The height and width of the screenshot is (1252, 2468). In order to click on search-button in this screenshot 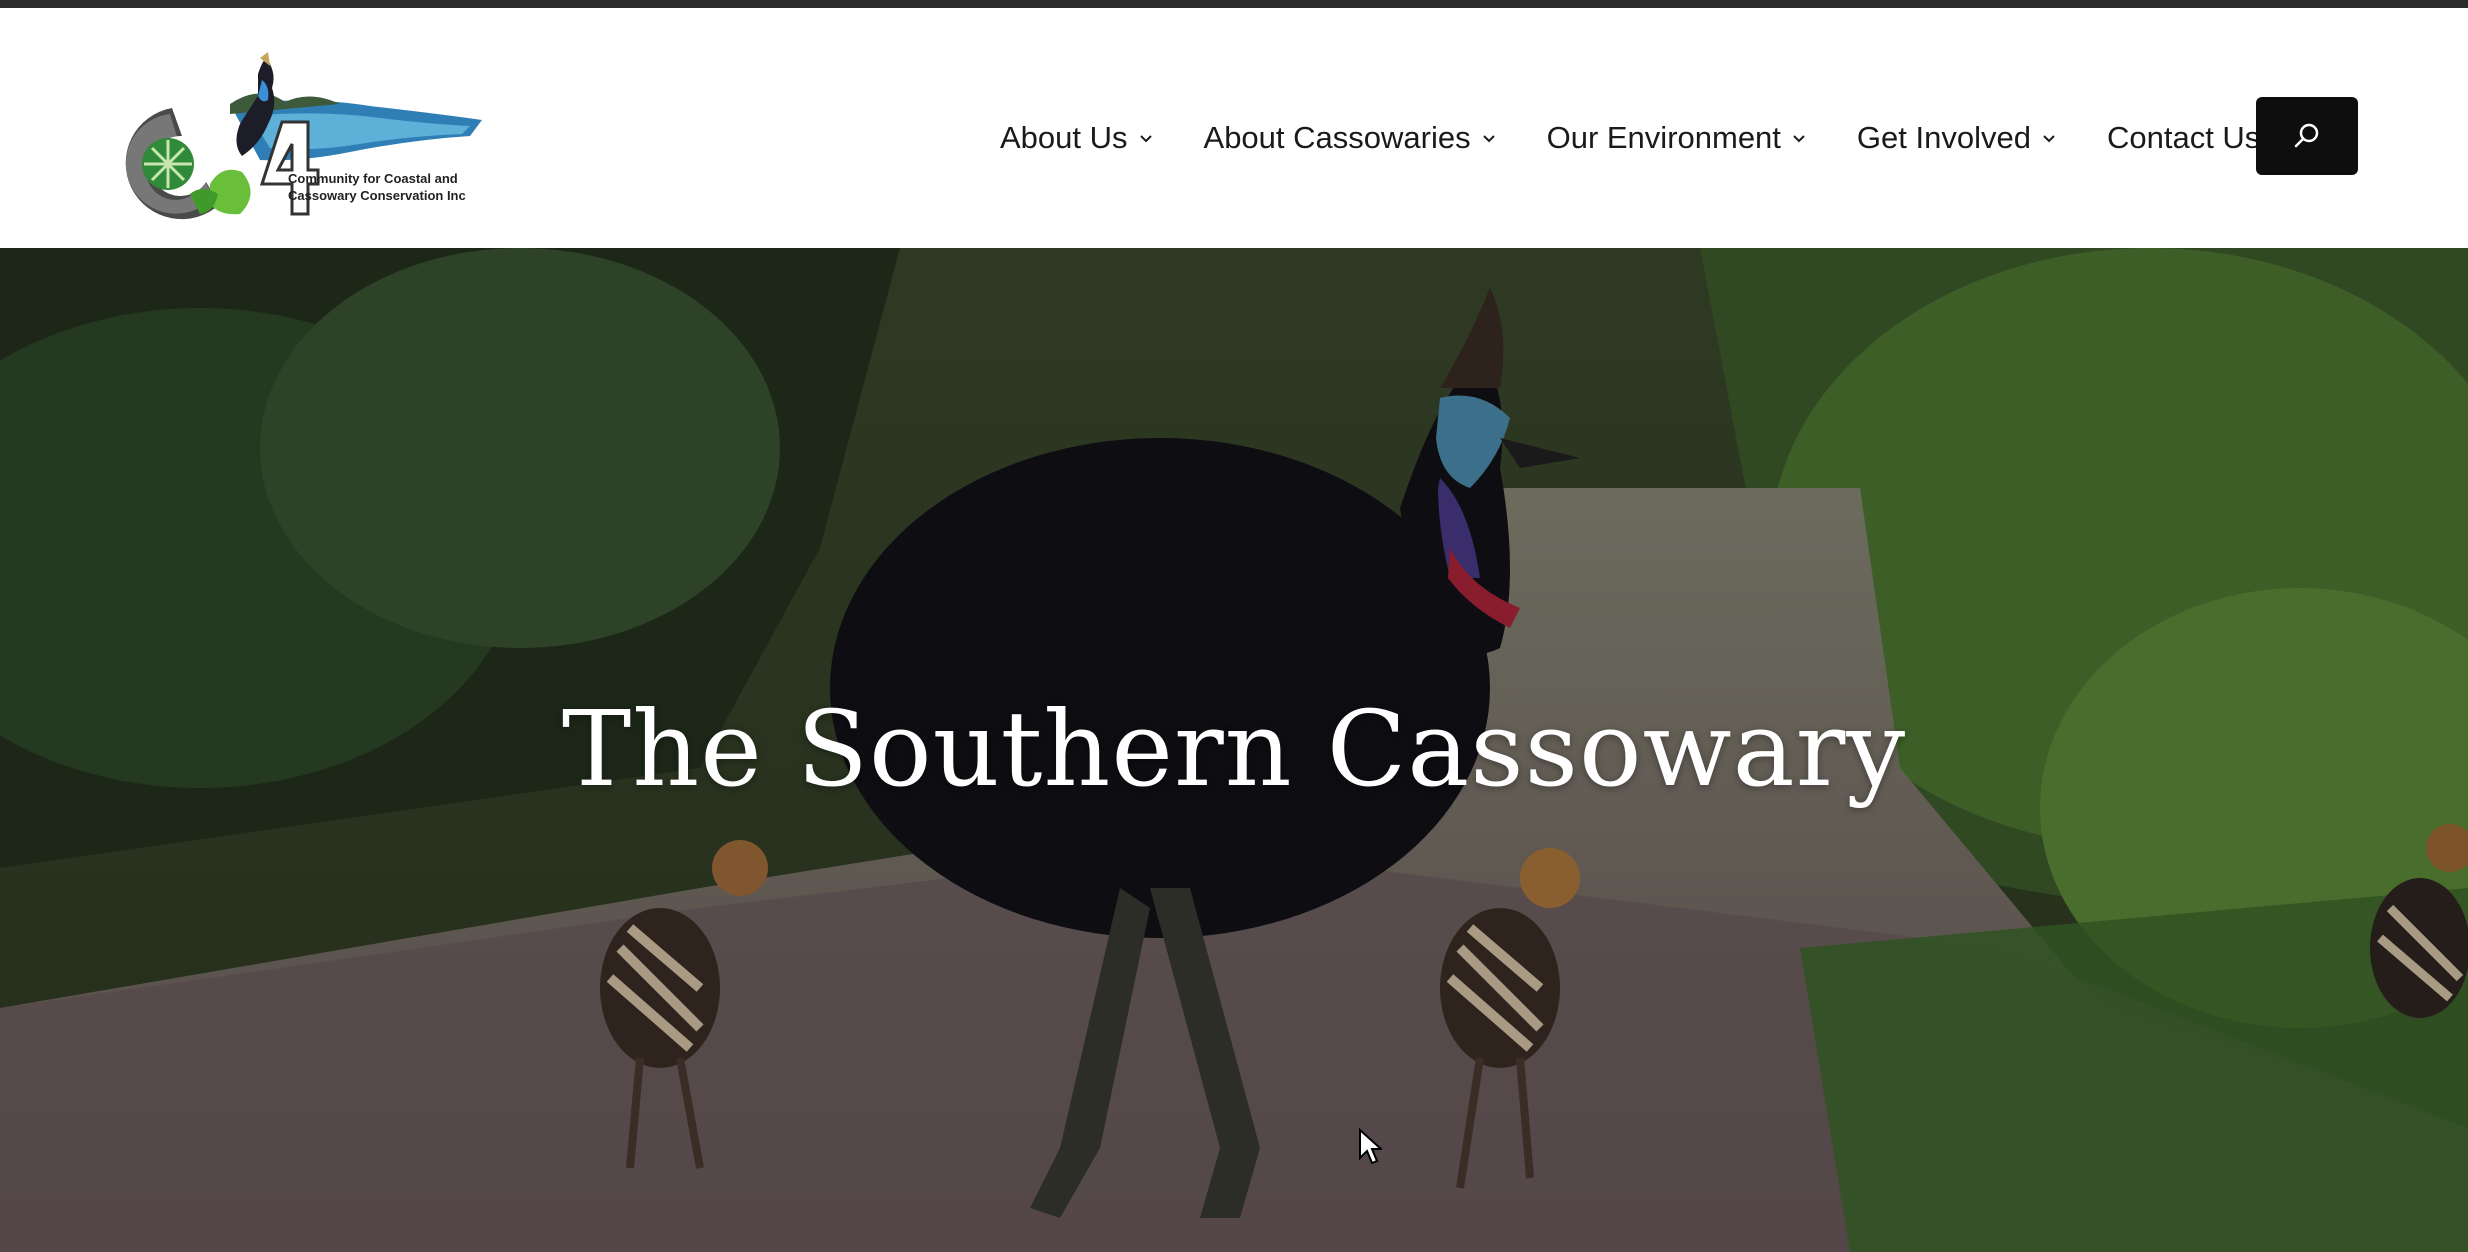, I will do `click(2307, 136)`.